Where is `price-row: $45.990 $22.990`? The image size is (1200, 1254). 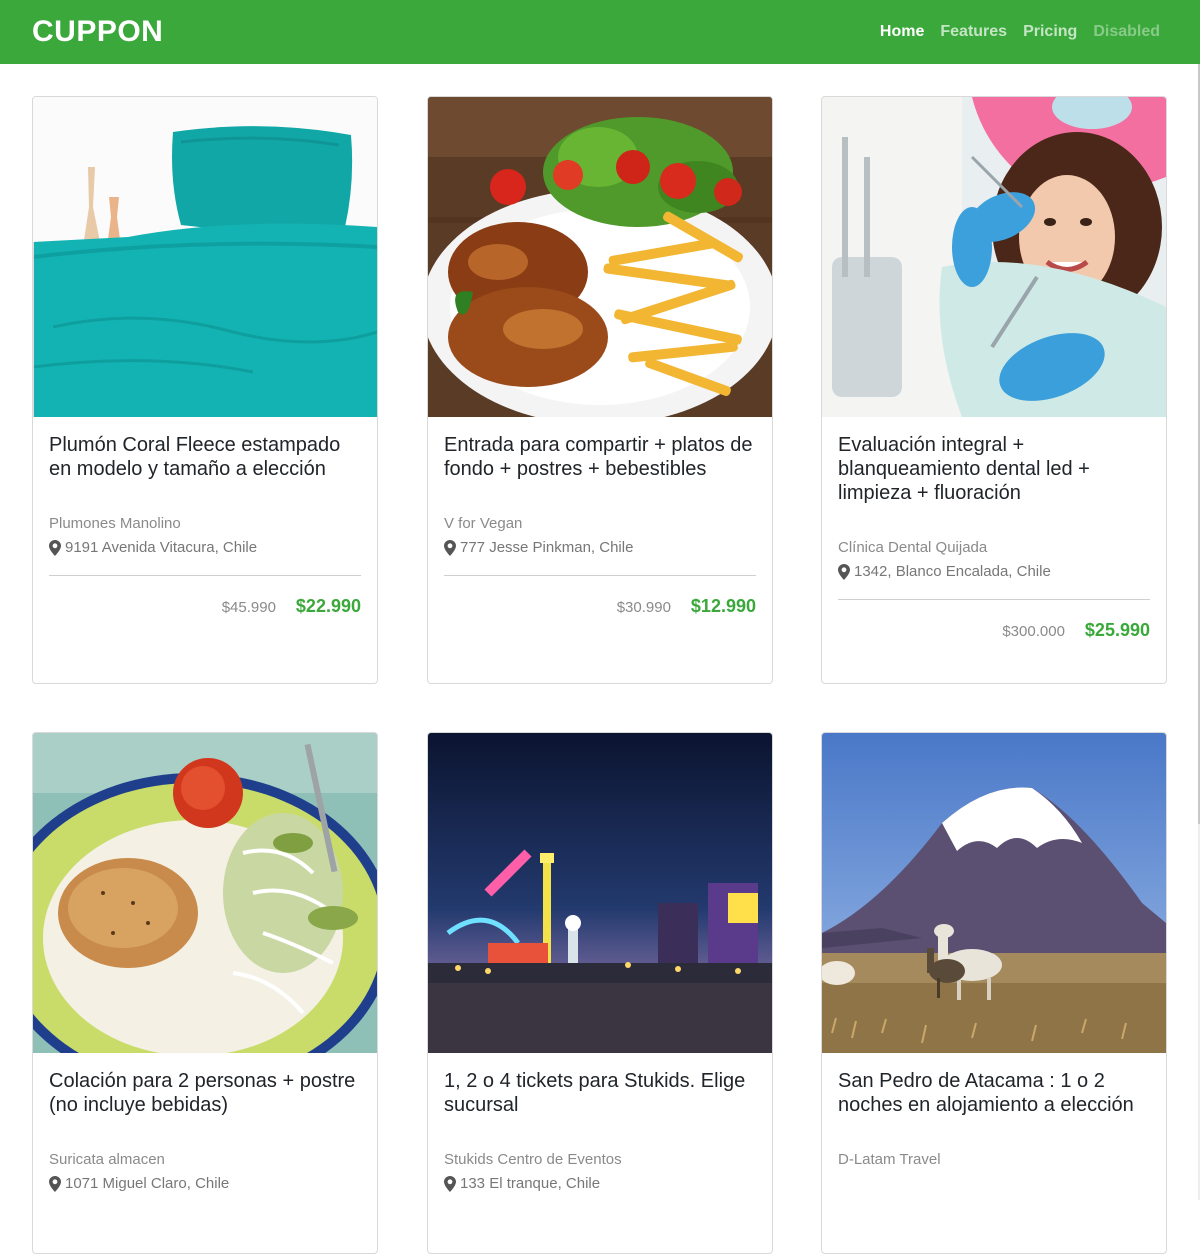
price-row: $45.990 $22.990 is located at coordinates (205, 606).